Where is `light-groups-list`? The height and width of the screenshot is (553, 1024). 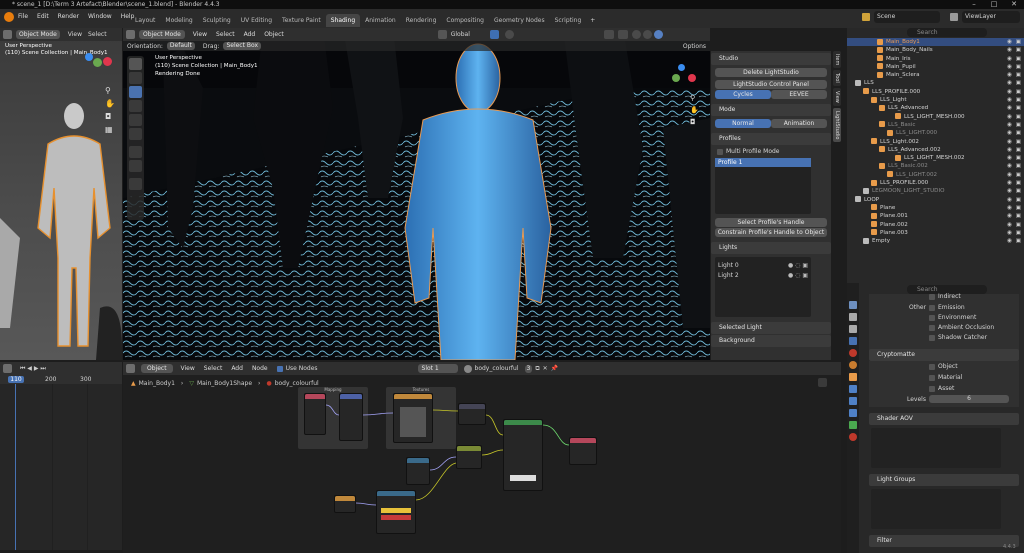 light-groups-list is located at coordinates (936, 509).